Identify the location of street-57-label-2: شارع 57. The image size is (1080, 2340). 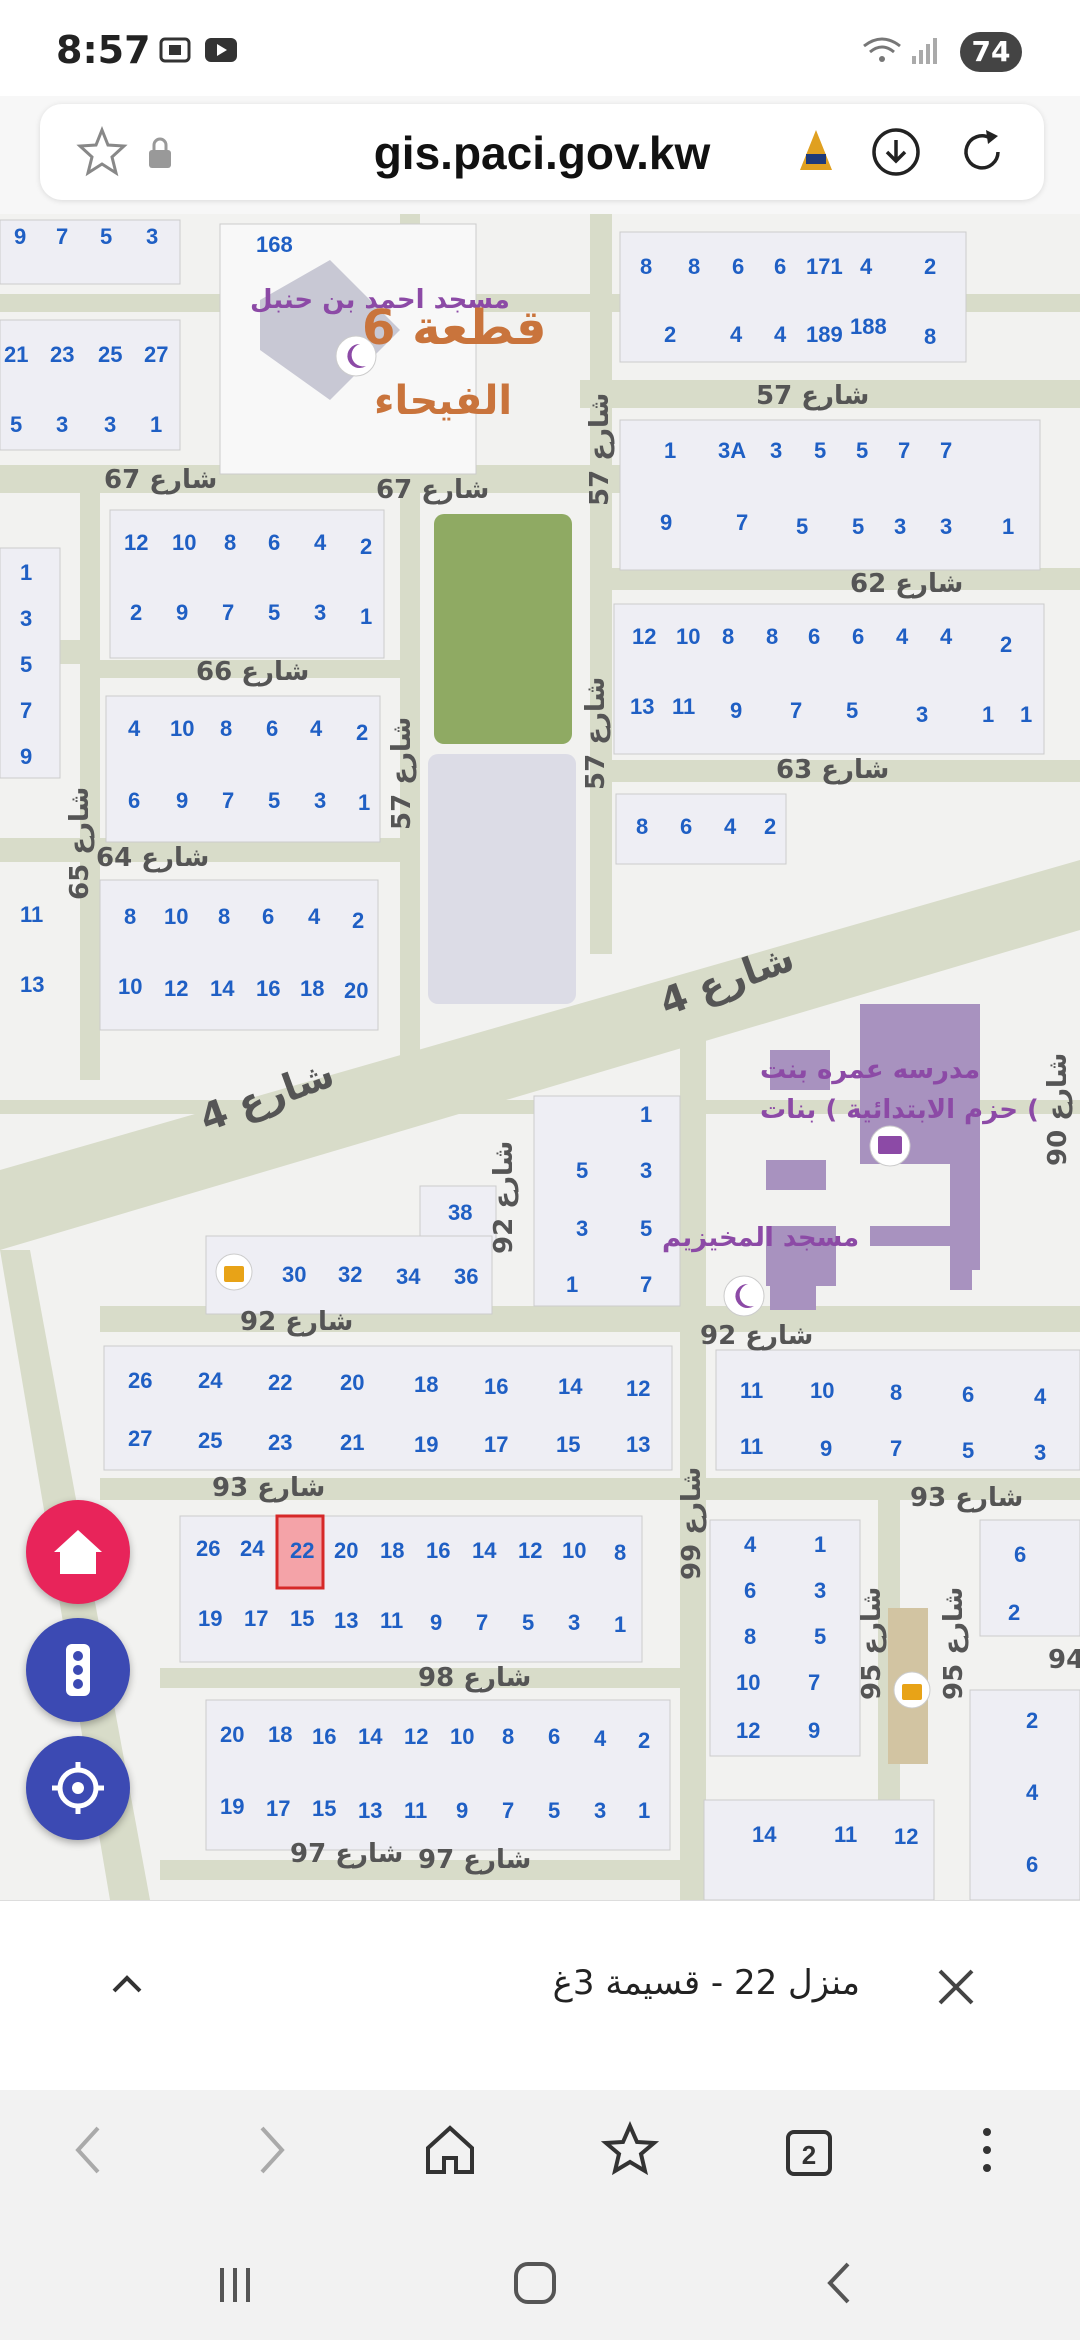
(600, 449).